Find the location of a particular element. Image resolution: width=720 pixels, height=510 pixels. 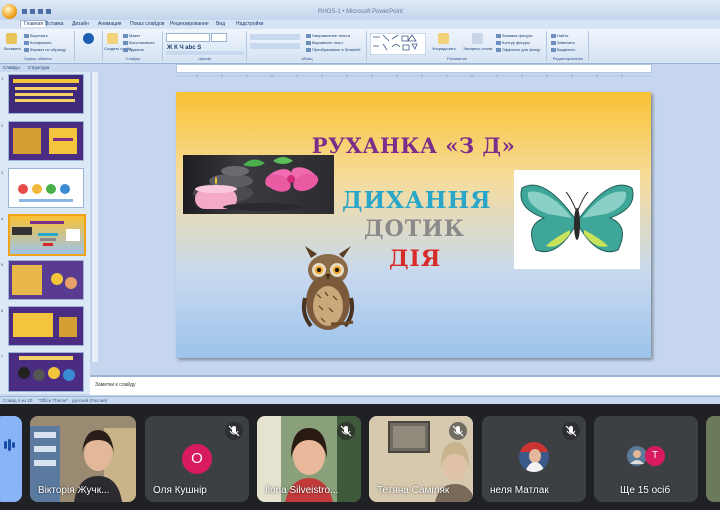

office-button-icon is located at coordinates (9, 11).